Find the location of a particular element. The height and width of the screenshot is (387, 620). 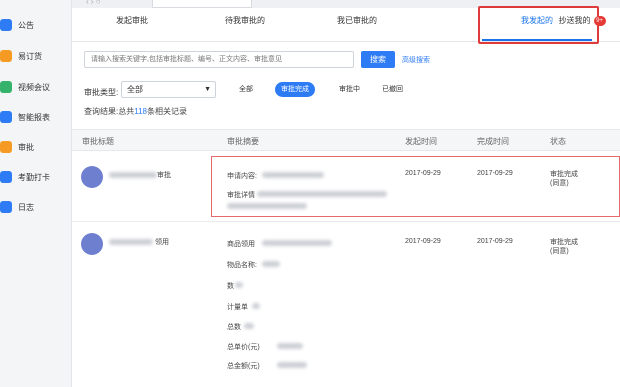

log-icon is located at coordinates (6, 207).